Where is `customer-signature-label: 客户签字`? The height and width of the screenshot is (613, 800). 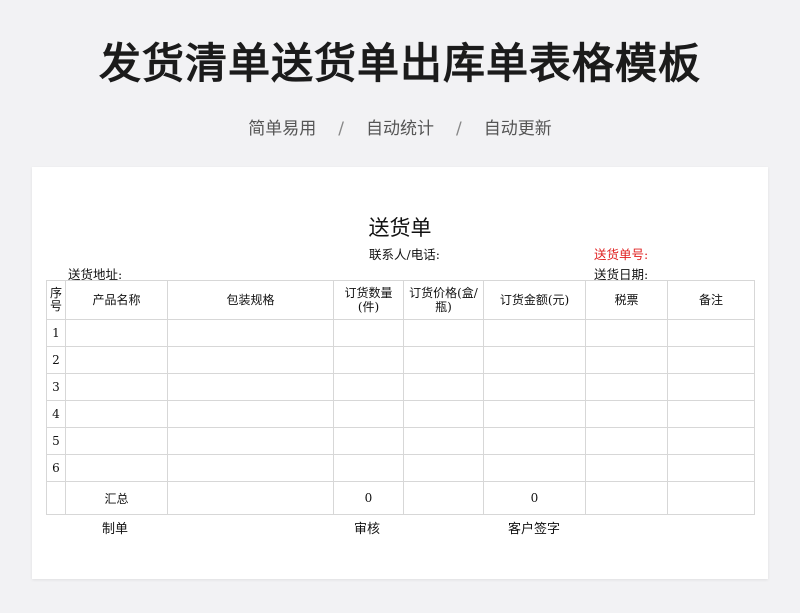
customer-signature-label: 客户签字 is located at coordinates (534, 529).